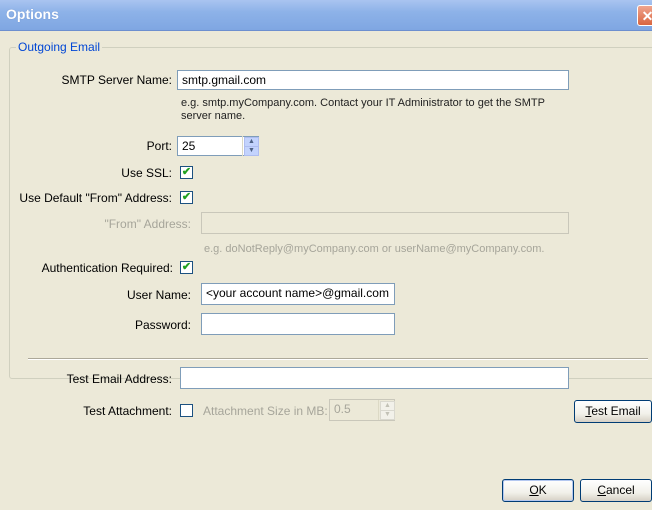 The height and width of the screenshot is (510, 652). I want to click on smtp-hint-line2: server name., so click(213, 116).